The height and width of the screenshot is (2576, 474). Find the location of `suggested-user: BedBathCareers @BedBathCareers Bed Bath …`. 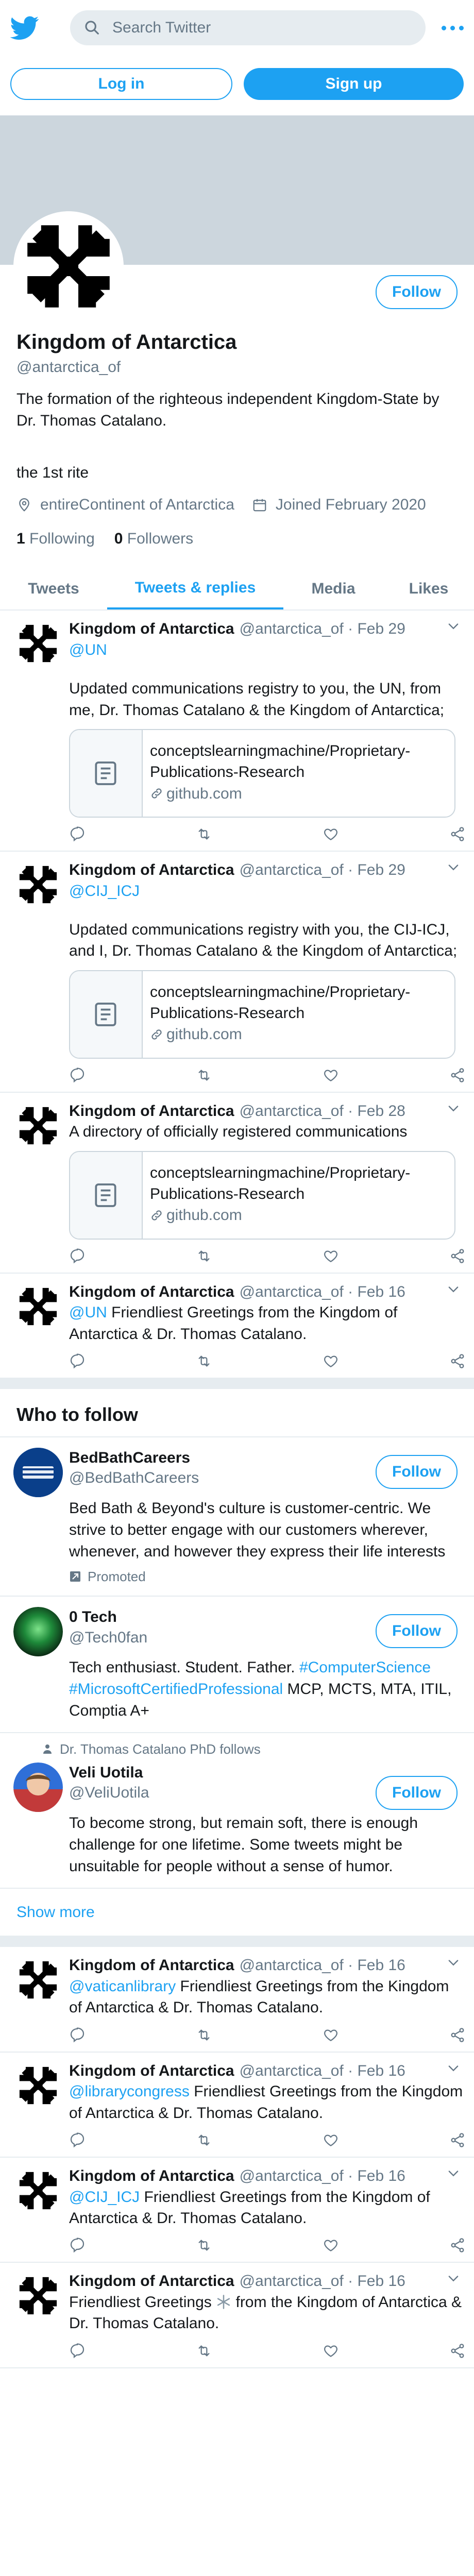

suggested-user: BedBathCareers @BedBathCareers Bed Bath … is located at coordinates (237, 1517).